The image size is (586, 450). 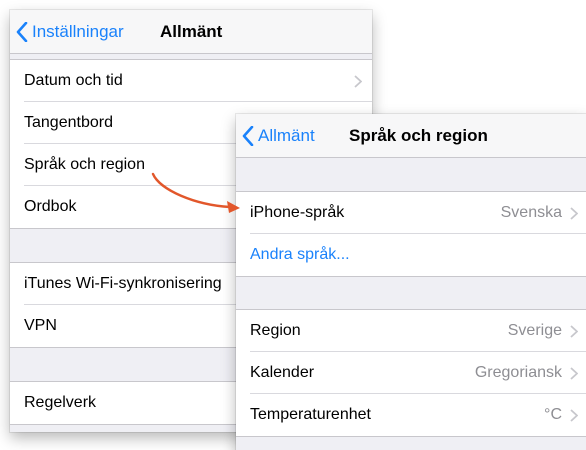 I want to click on page-title: Allmänt, so click(x=191, y=31).